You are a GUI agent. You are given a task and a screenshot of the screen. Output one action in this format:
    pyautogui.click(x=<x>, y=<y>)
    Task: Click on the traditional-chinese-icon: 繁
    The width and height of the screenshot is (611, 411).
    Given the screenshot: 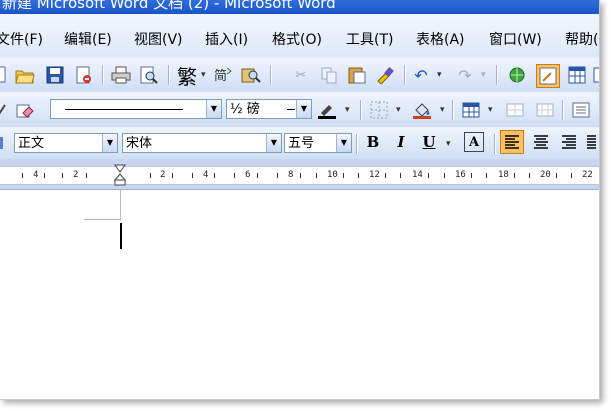 What is the action you would take?
    pyautogui.click(x=187, y=75)
    